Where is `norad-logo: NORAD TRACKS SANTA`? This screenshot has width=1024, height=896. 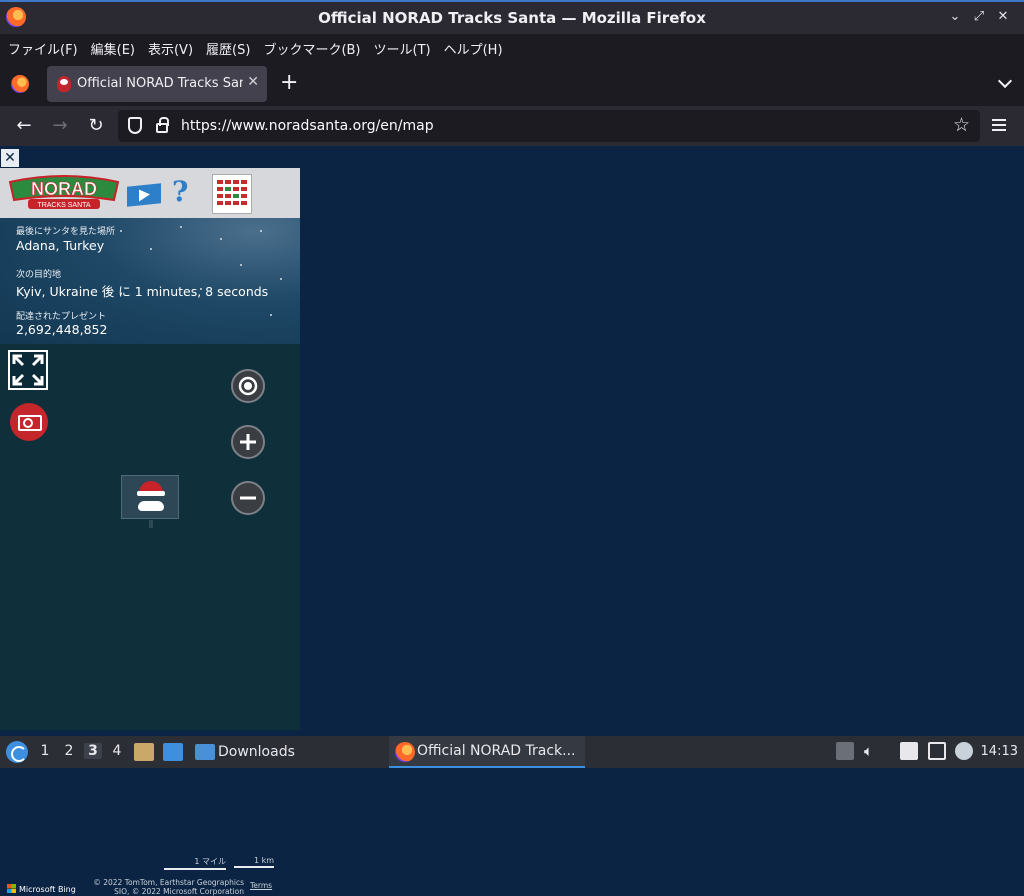
norad-logo: NORAD TRACKS SANTA is located at coordinates (64, 192).